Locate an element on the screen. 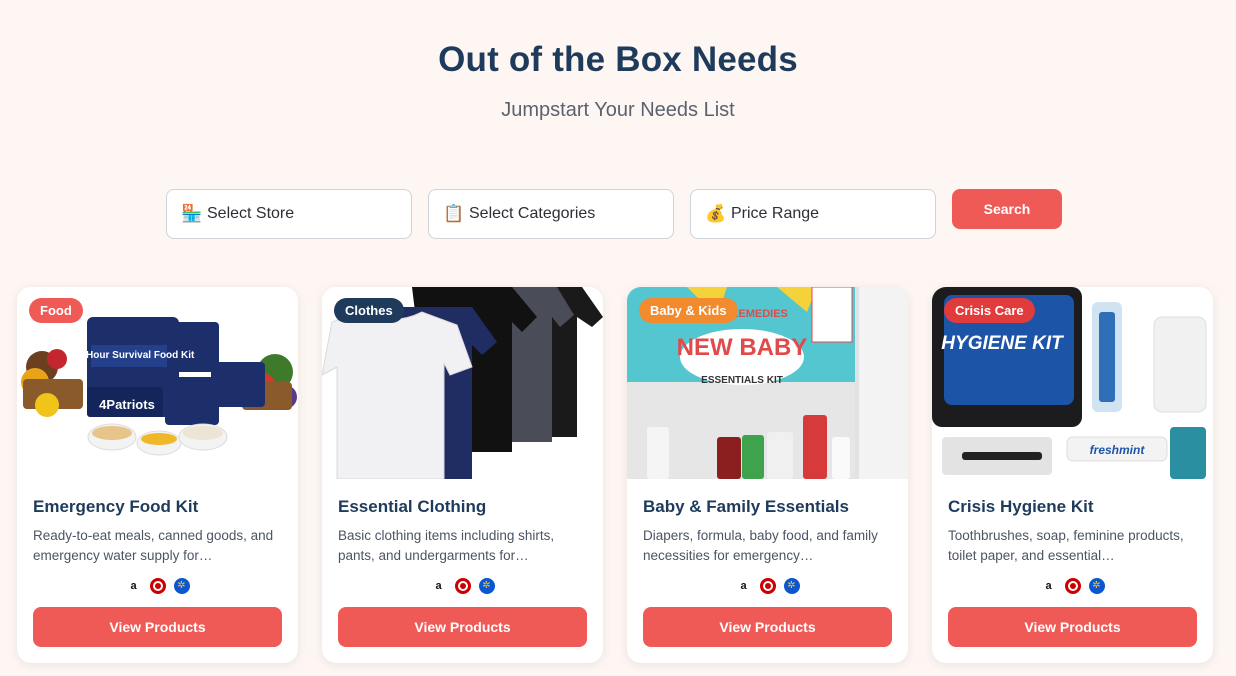 The image size is (1236, 676). card-title: Baby & Family Essentials is located at coordinates (746, 506).